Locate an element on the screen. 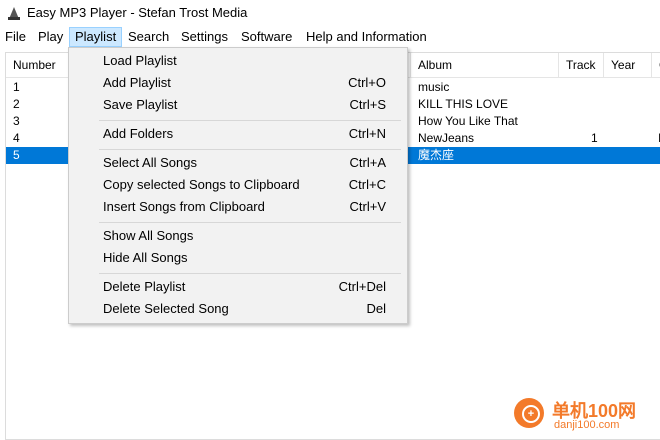 The height and width of the screenshot is (440, 660). menu-item-select-all-songs: Select All Songs Ctrl+A is located at coordinates (238, 163).